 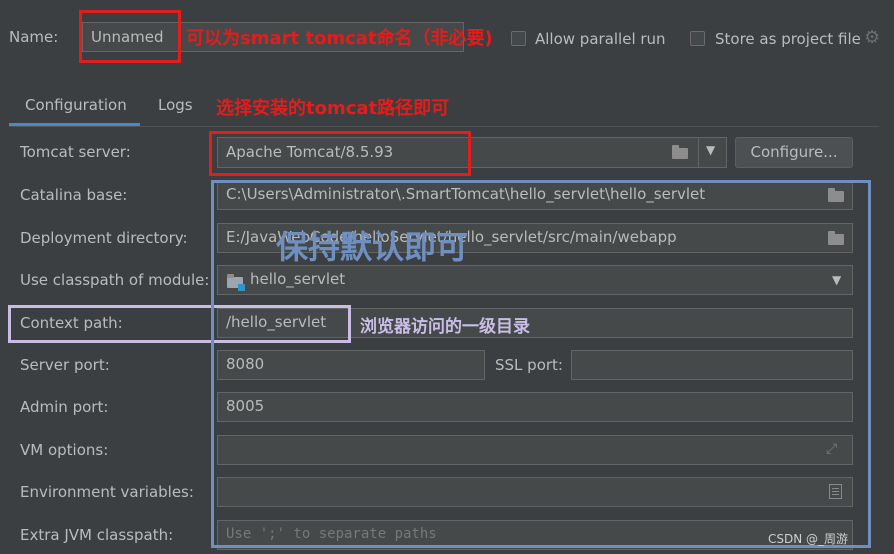 I want to click on tab-configuration: Configuration, so click(x=76, y=105).